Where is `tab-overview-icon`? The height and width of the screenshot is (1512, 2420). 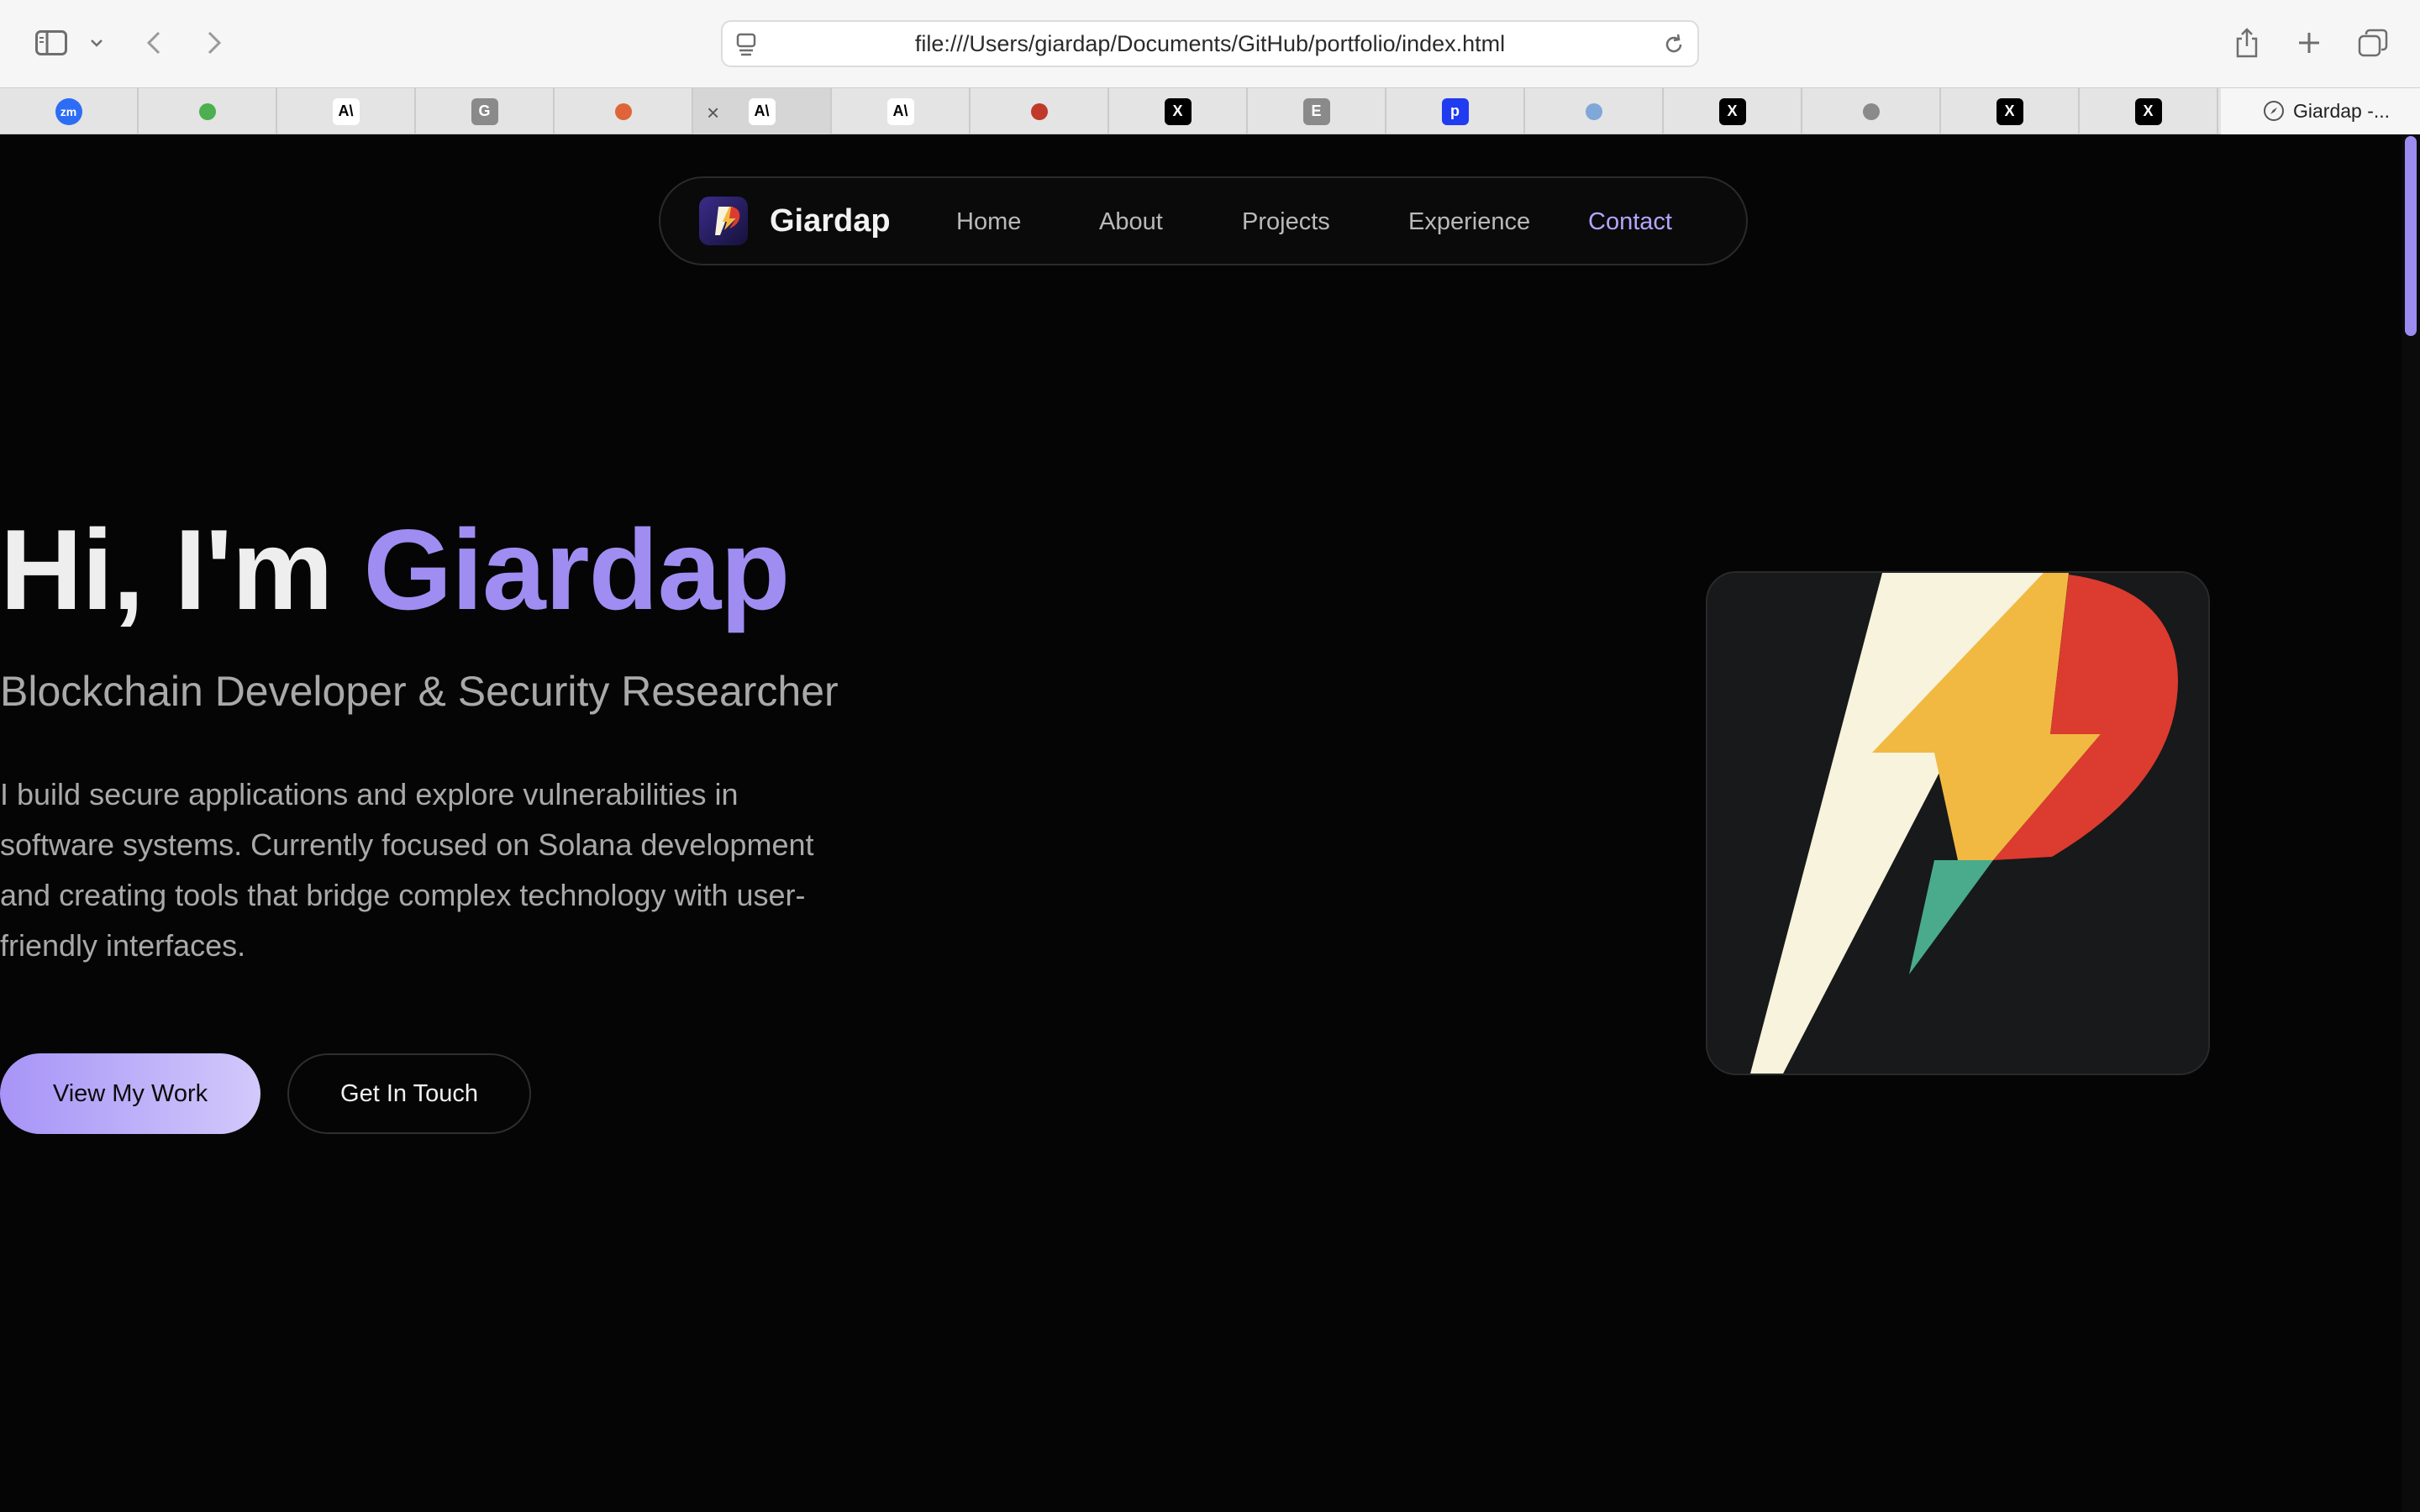
tab-overview-icon is located at coordinates (2373, 42).